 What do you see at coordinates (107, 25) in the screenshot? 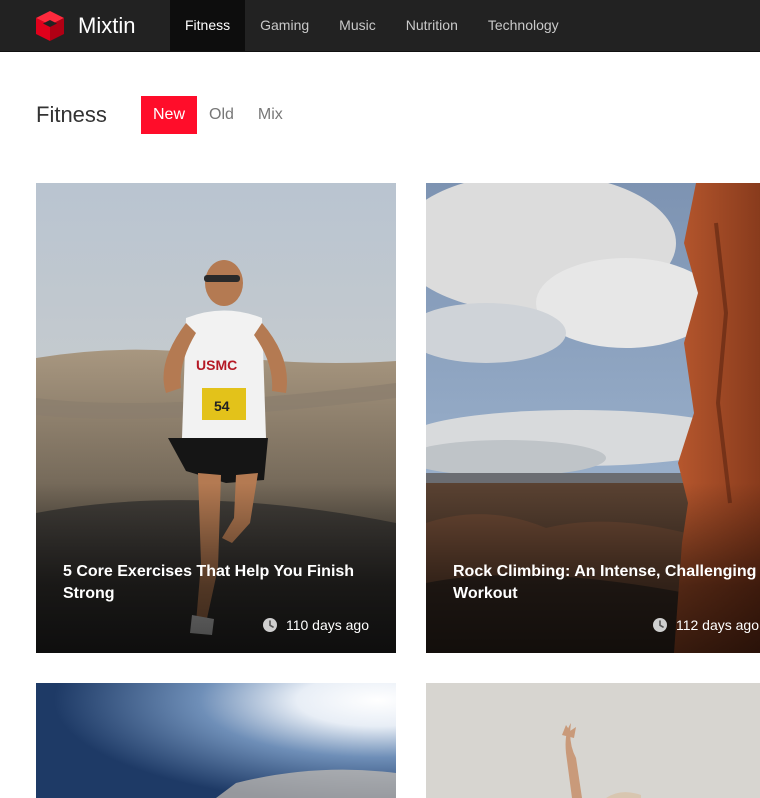
I see `brand-name: Mixtin` at bounding box center [107, 25].